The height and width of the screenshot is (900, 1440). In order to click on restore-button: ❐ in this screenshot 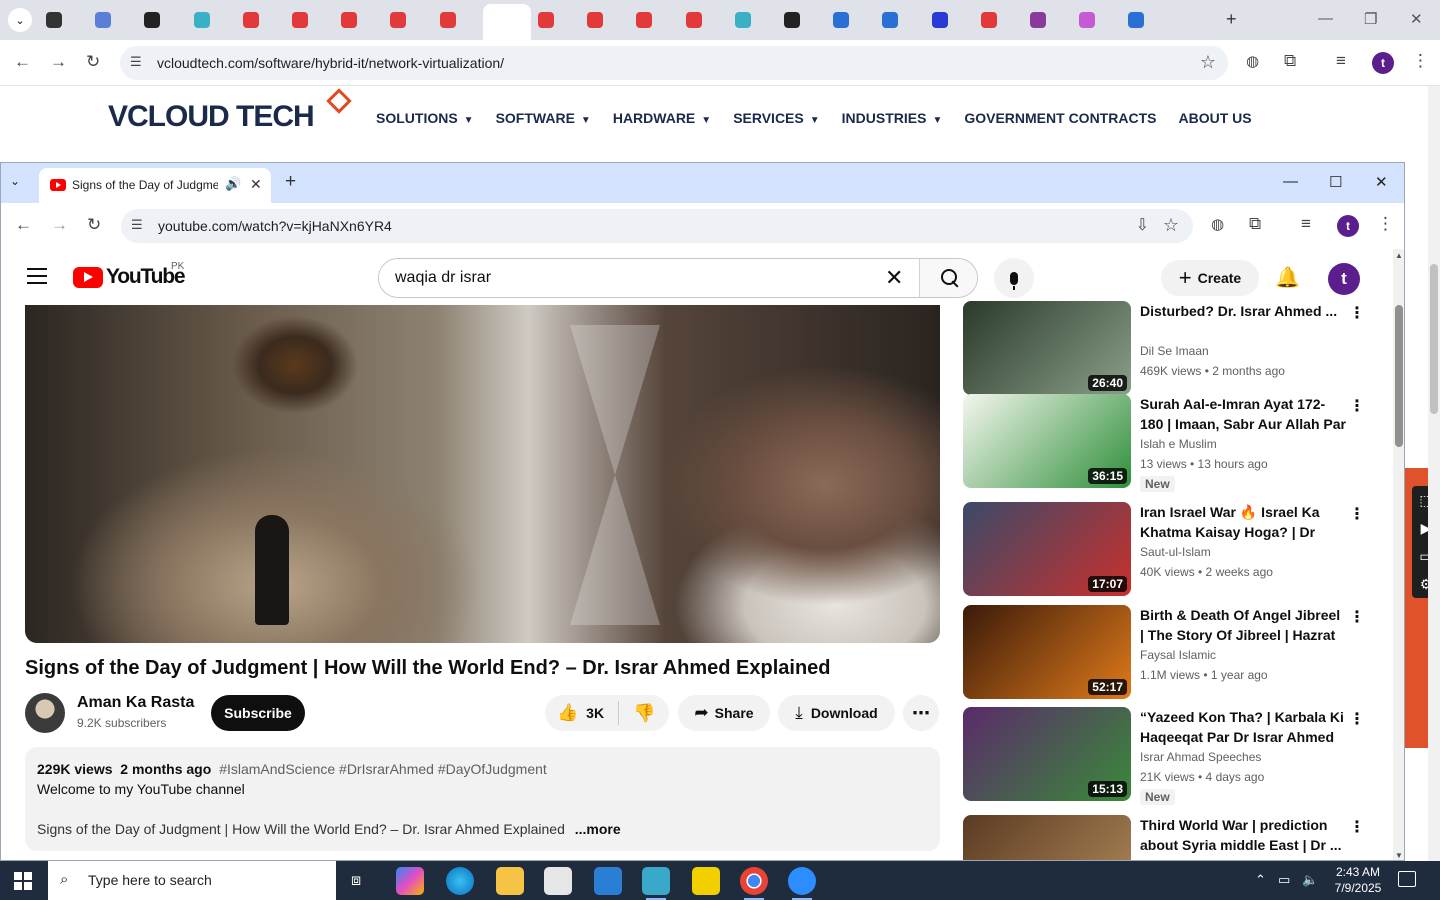, I will do `click(1370, 19)`.